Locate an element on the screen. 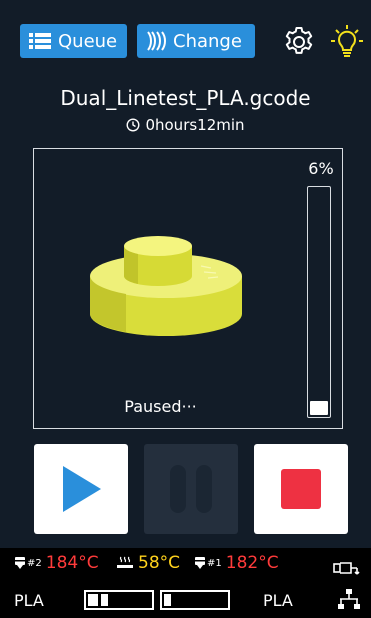 This screenshot has width=371, height=618. duration-text: 0hours12min is located at coordinates (195, 125).